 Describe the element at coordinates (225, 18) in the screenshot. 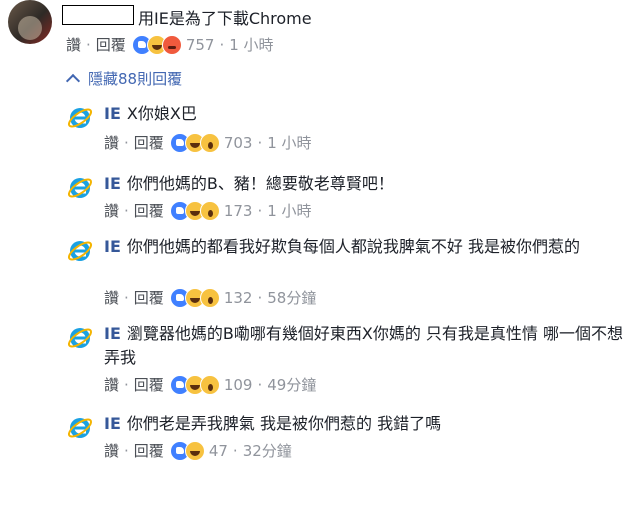

I see `comment-text: 用IE是為了下載Chrome` at that location.